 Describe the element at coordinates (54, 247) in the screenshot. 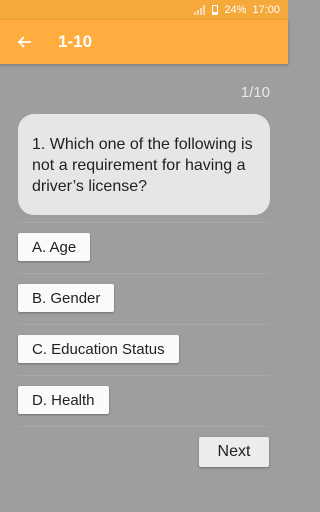

I see `option-a-button: A. Age` at that location.